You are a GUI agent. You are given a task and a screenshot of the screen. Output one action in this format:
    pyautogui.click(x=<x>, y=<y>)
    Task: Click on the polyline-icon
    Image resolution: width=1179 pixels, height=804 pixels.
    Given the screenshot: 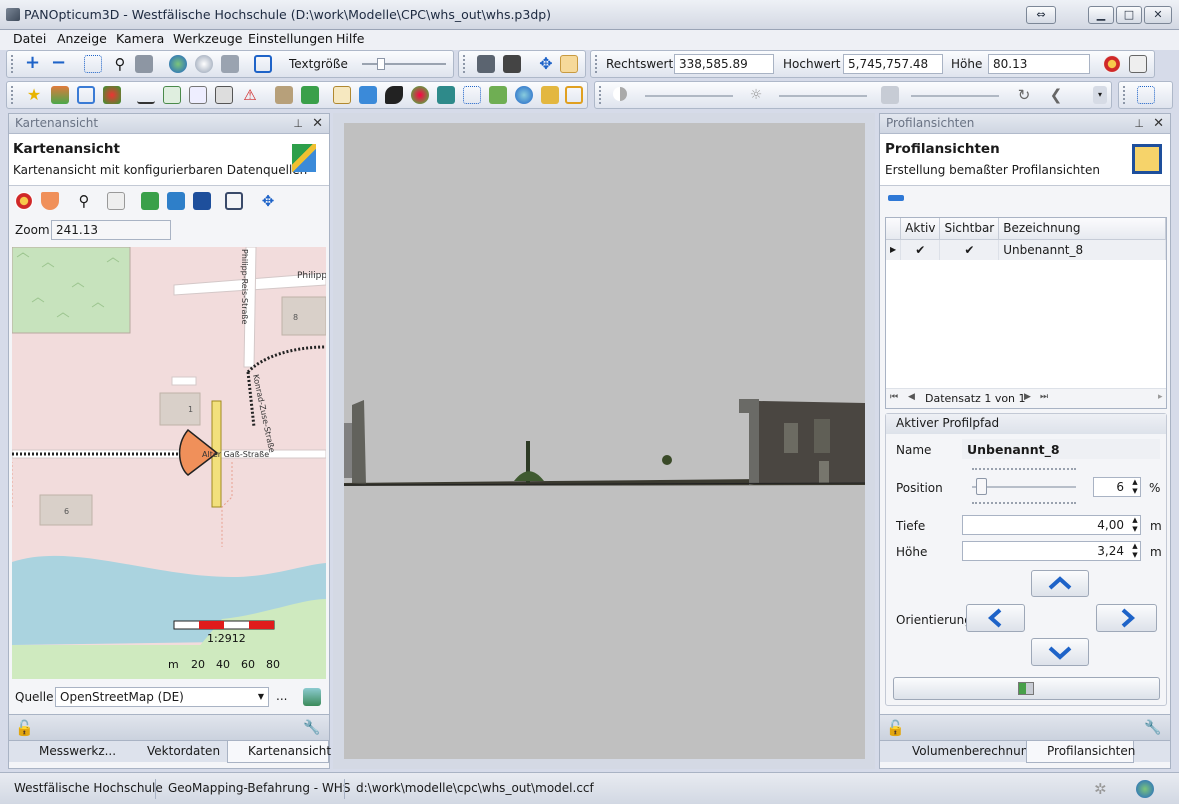 What is the action you would take?
    pyautogui.click(x=146, y=95)
    